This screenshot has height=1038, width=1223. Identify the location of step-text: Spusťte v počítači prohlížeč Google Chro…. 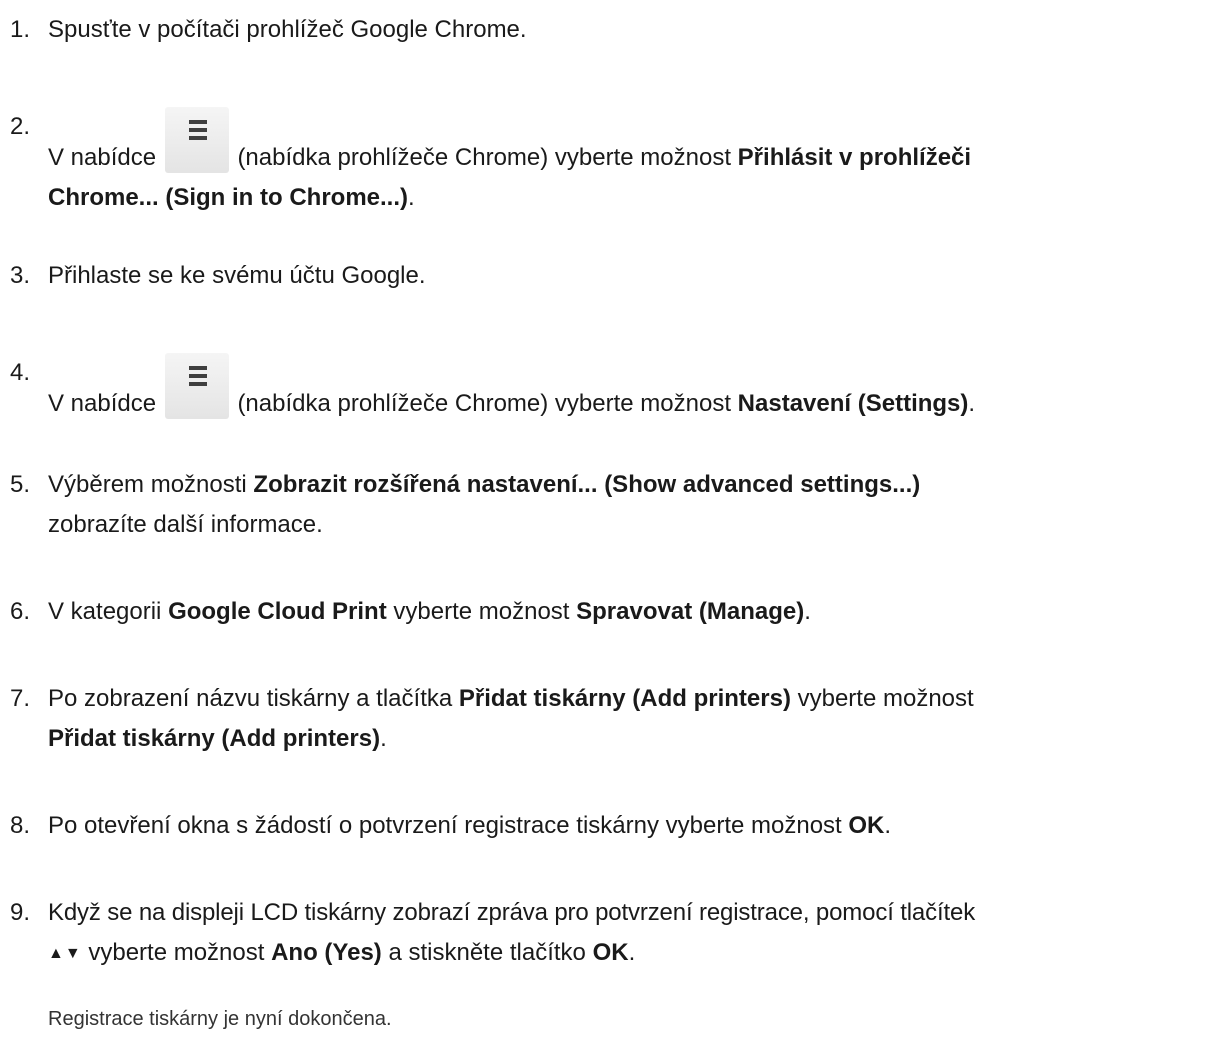
(287, 29).